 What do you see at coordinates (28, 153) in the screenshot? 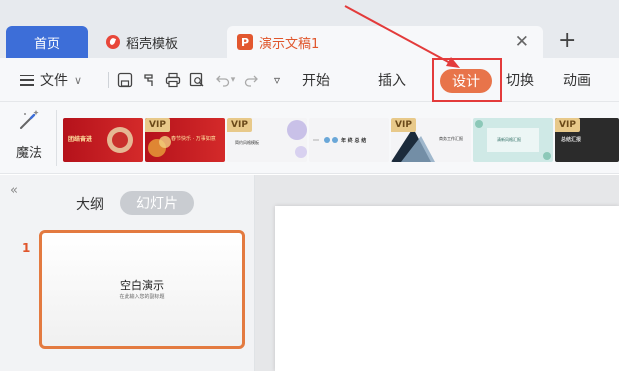
I see `magic-label: 魔法` at bounding box center [28, 153].